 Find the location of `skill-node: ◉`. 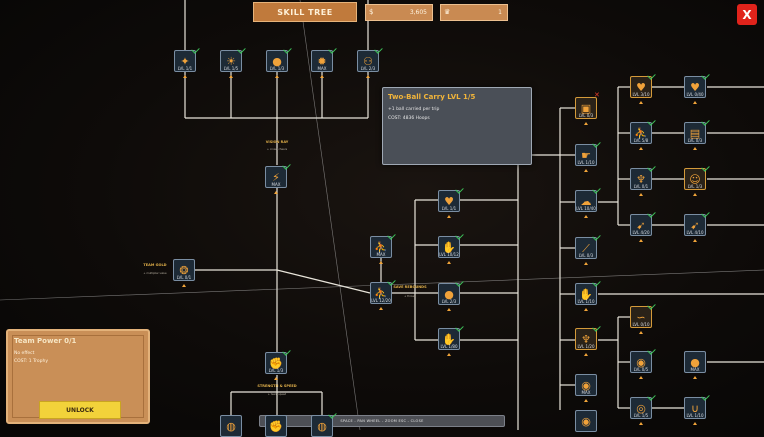

skill-node: ◉ is located at coordinates (586, 421).